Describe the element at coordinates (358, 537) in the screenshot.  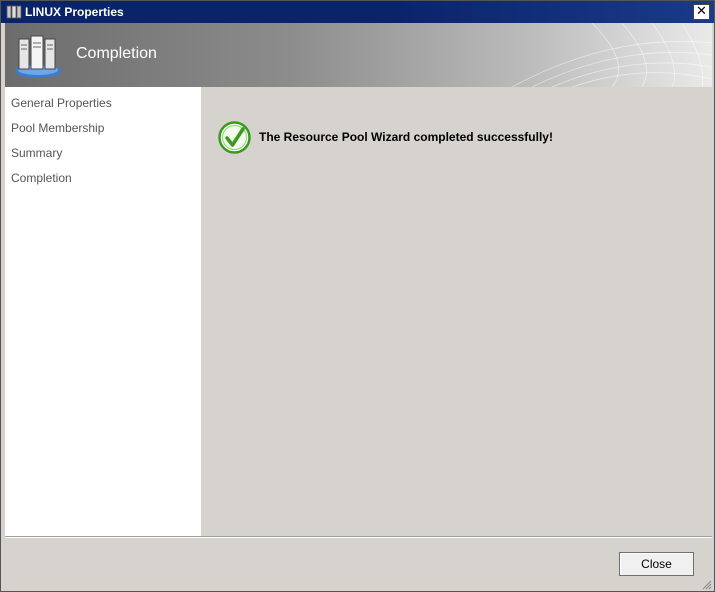
I see `footer-divider` at that location.